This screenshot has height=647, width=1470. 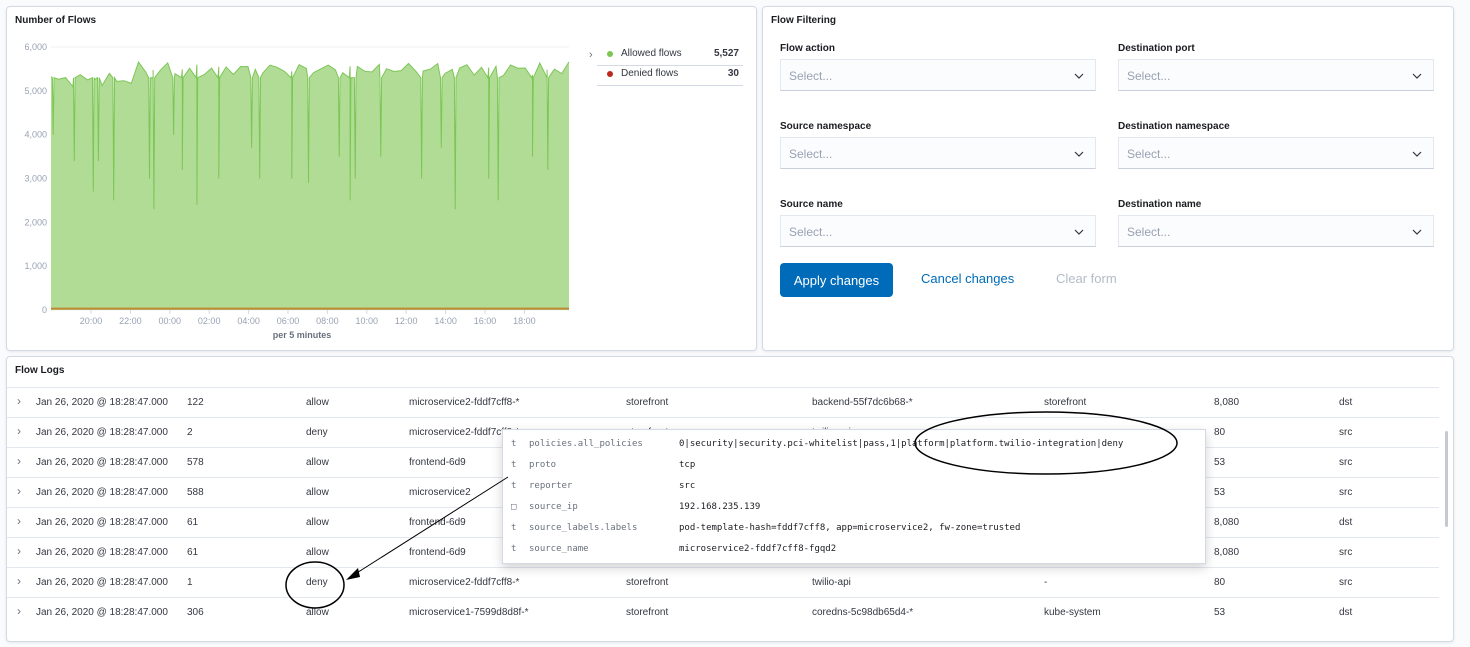 What do you see at coordinates (35, 91) in the screenshot?
I see `y-tick-label: 5,000` at bounding box center [35, 91].